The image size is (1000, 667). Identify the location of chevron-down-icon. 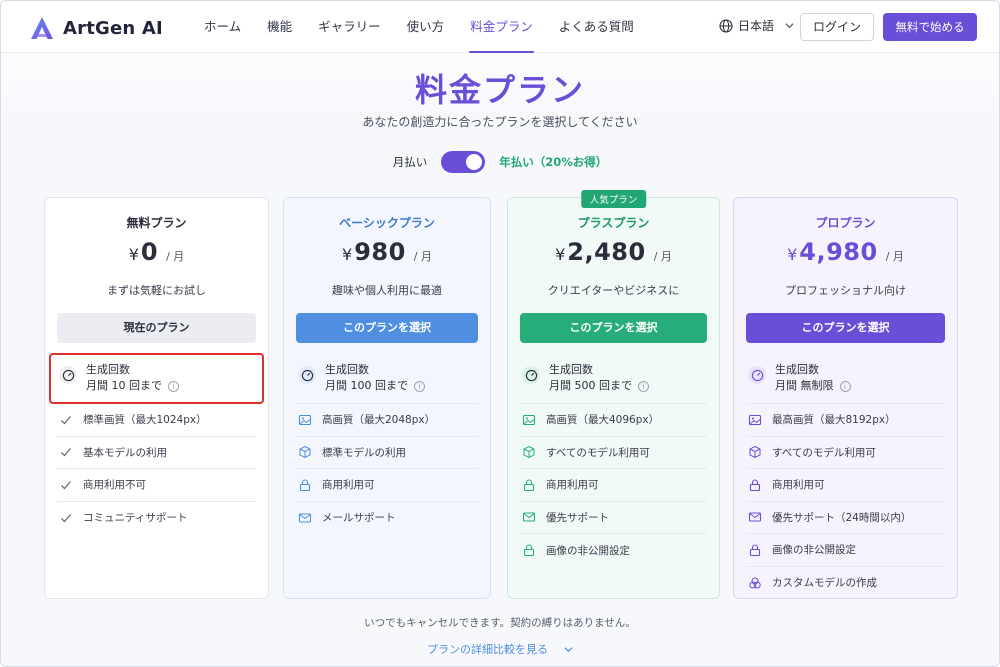
(568, 649).